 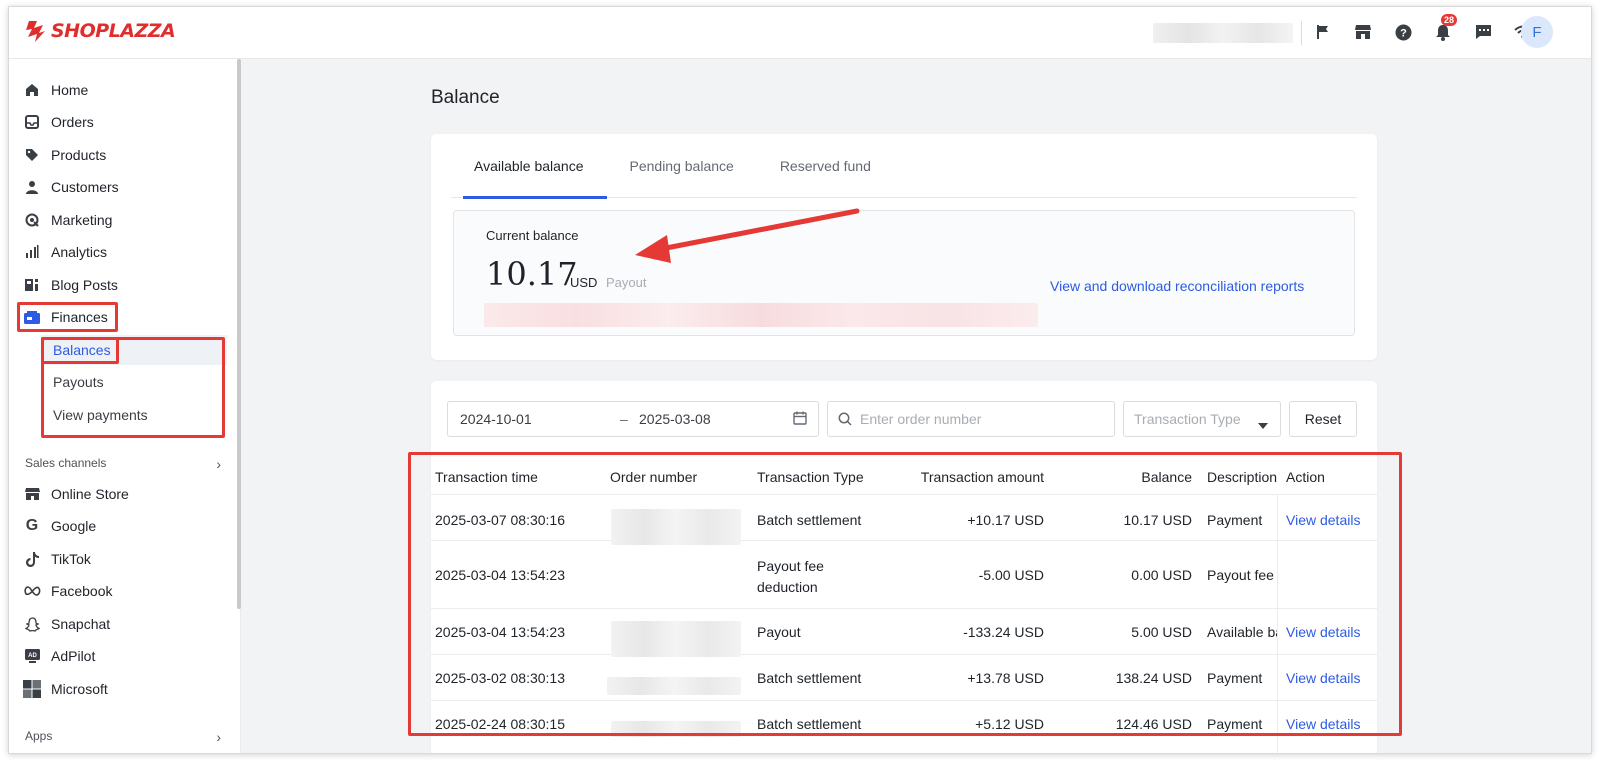 I want to click on sidebar-item-label: Marketing, so click(x=82, y=220).